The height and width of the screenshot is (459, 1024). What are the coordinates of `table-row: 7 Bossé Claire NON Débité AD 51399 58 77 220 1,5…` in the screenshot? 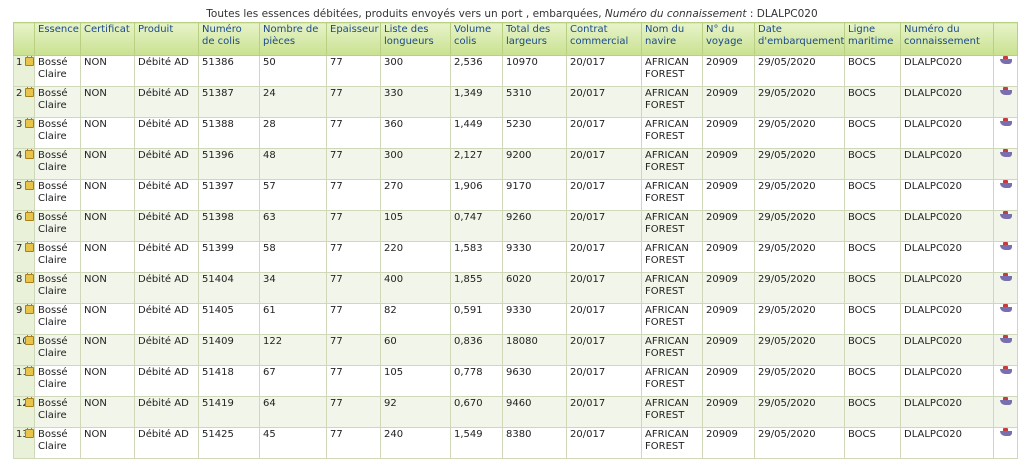 It's located at (515, 257).